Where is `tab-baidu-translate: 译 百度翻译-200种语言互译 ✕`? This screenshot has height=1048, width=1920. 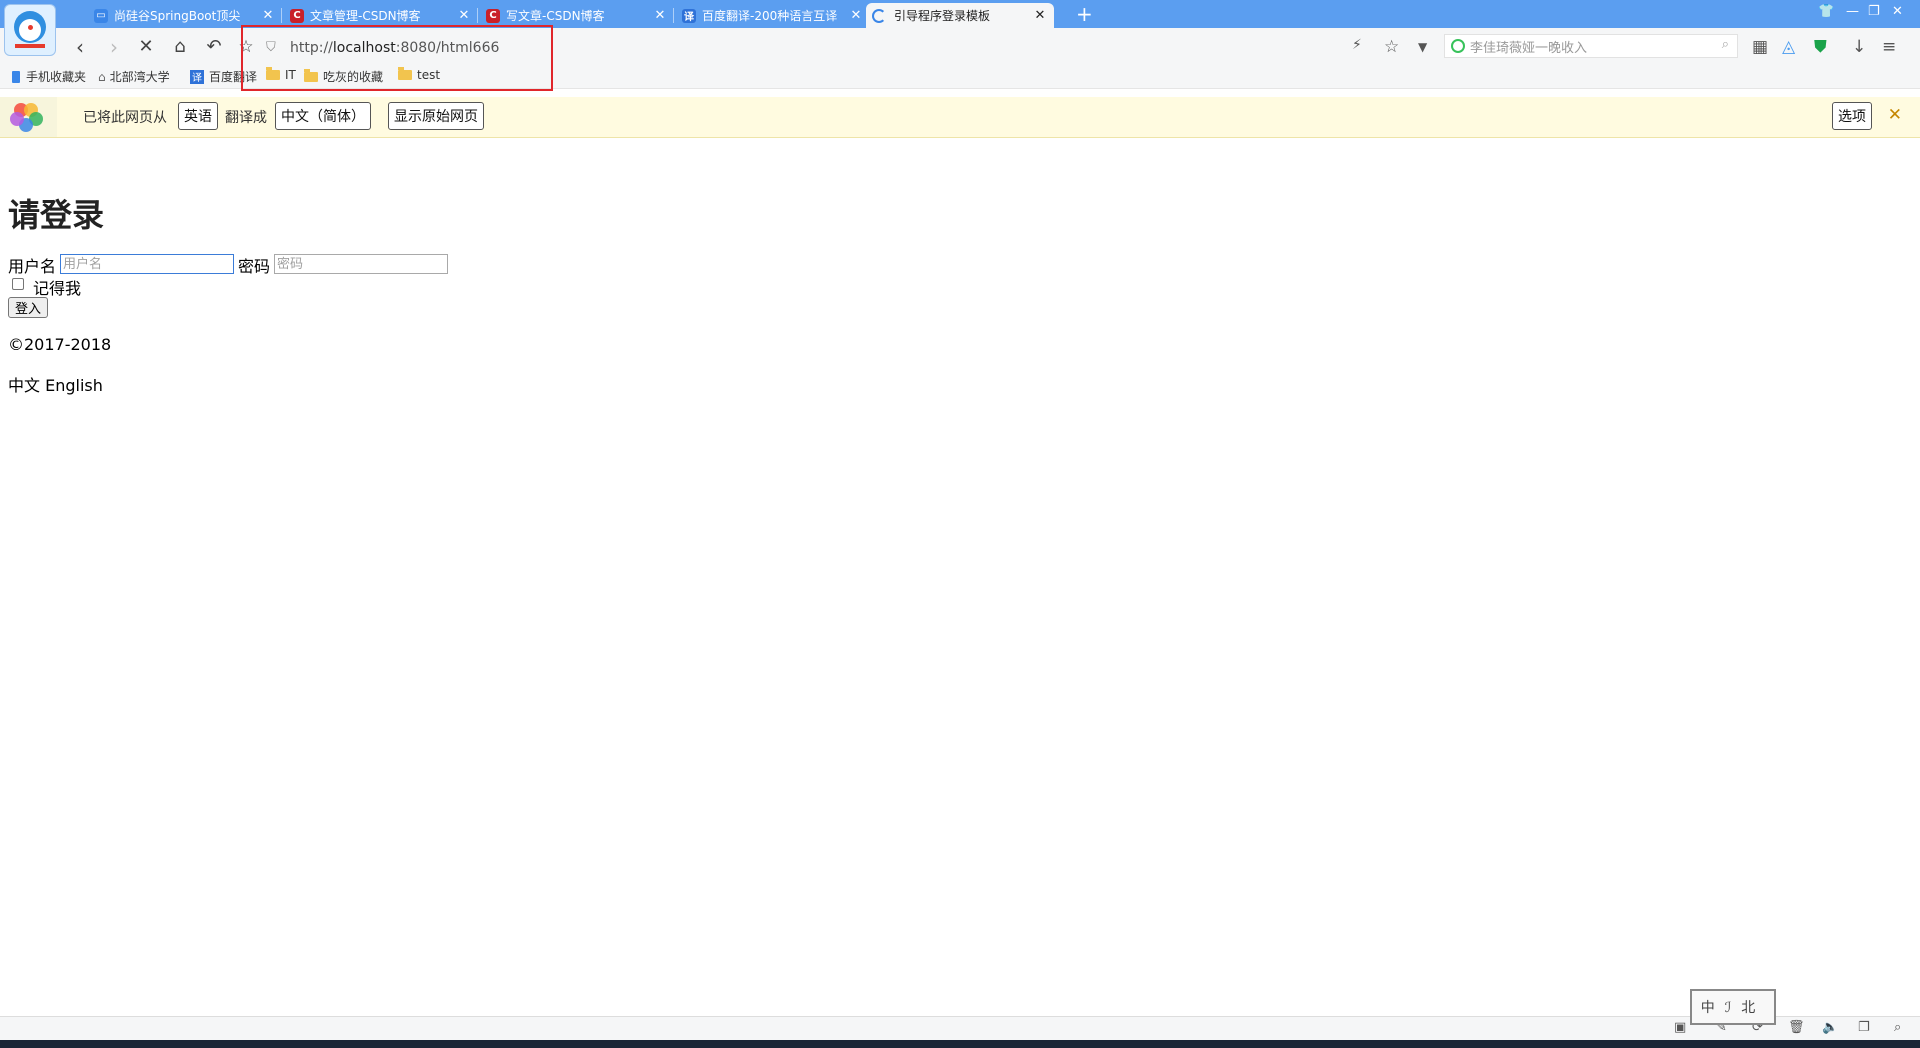 tab-baidu-translate: 译 百度翻译-200种语言互译 ✕ is located at coordinates (773, 15).